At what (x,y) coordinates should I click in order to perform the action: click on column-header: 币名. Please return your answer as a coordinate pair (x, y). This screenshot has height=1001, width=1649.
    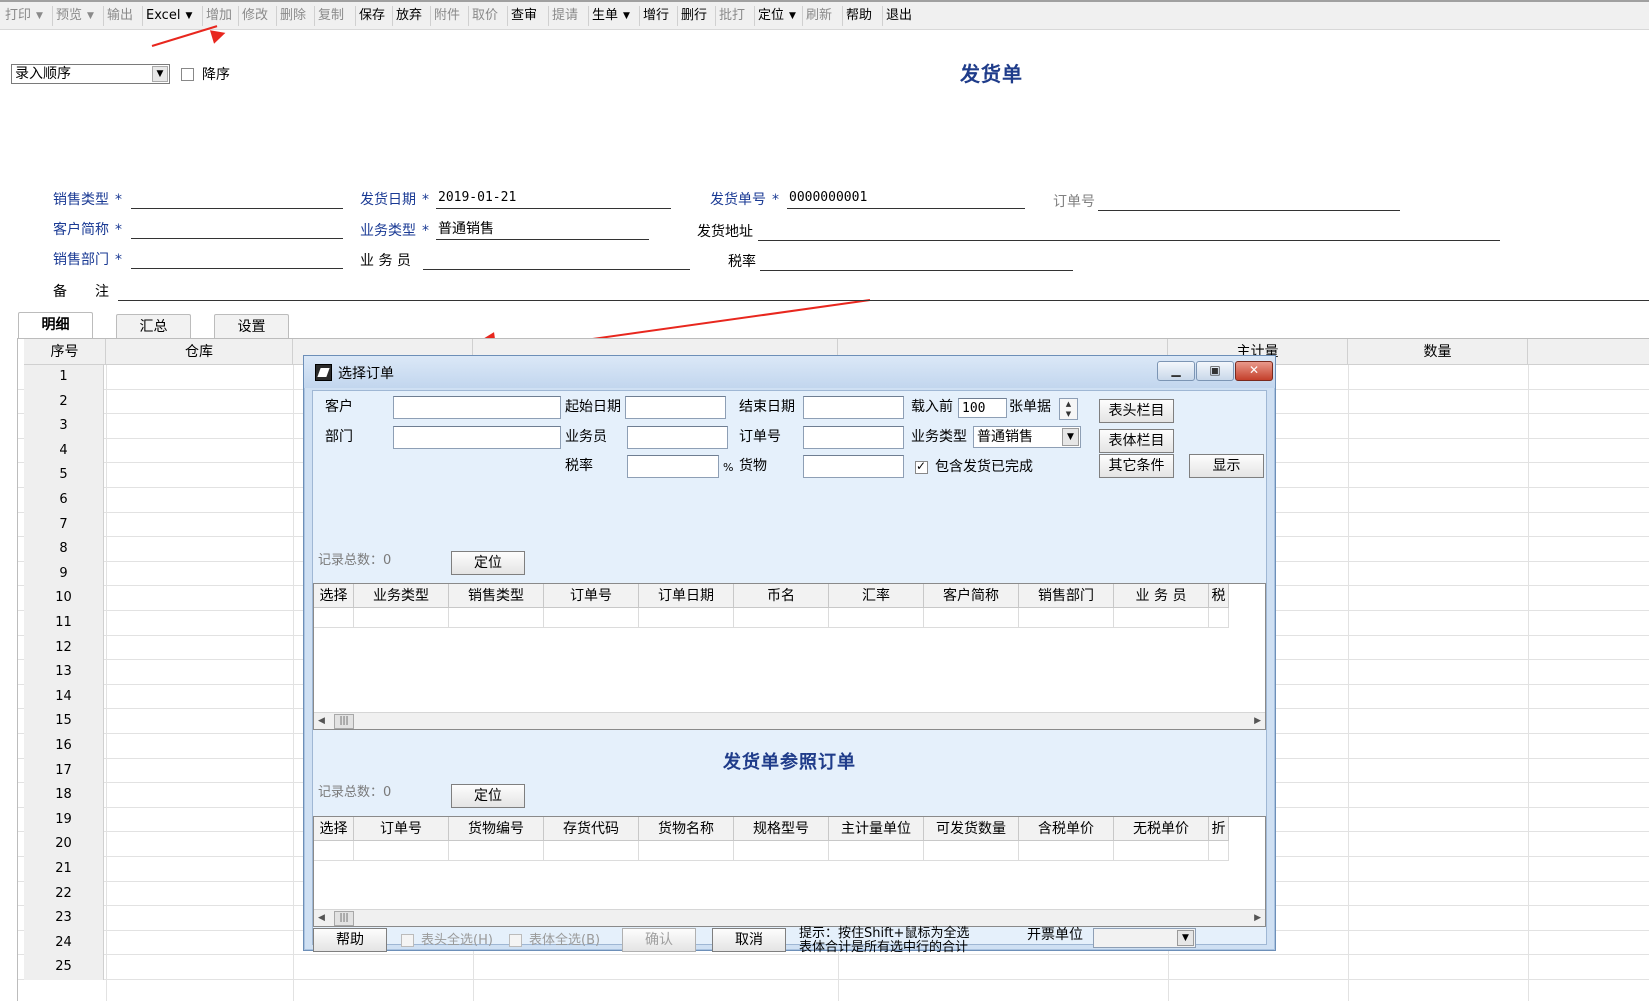
    Looking at the image, I should click on (781, 596).